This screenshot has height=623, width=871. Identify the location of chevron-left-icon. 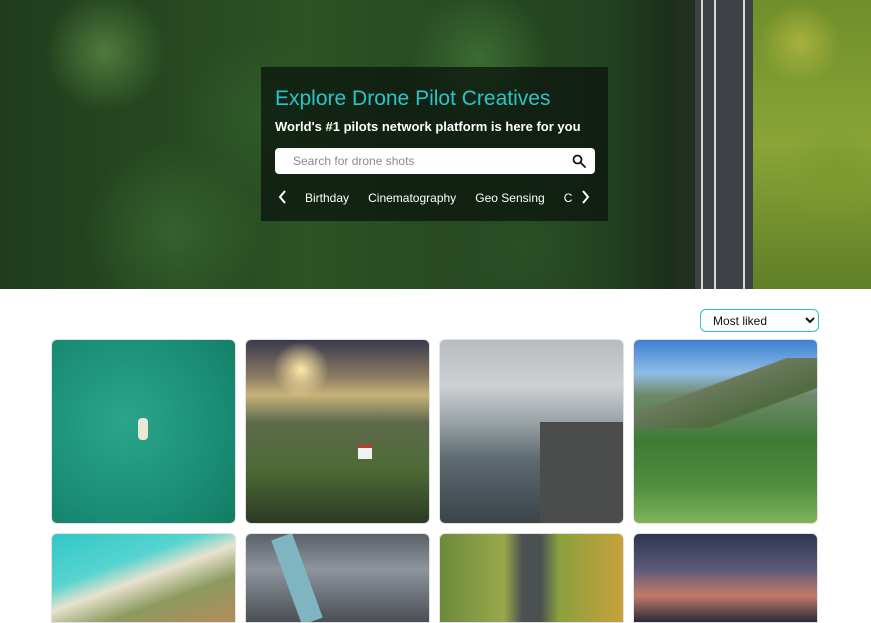
(283, 197).